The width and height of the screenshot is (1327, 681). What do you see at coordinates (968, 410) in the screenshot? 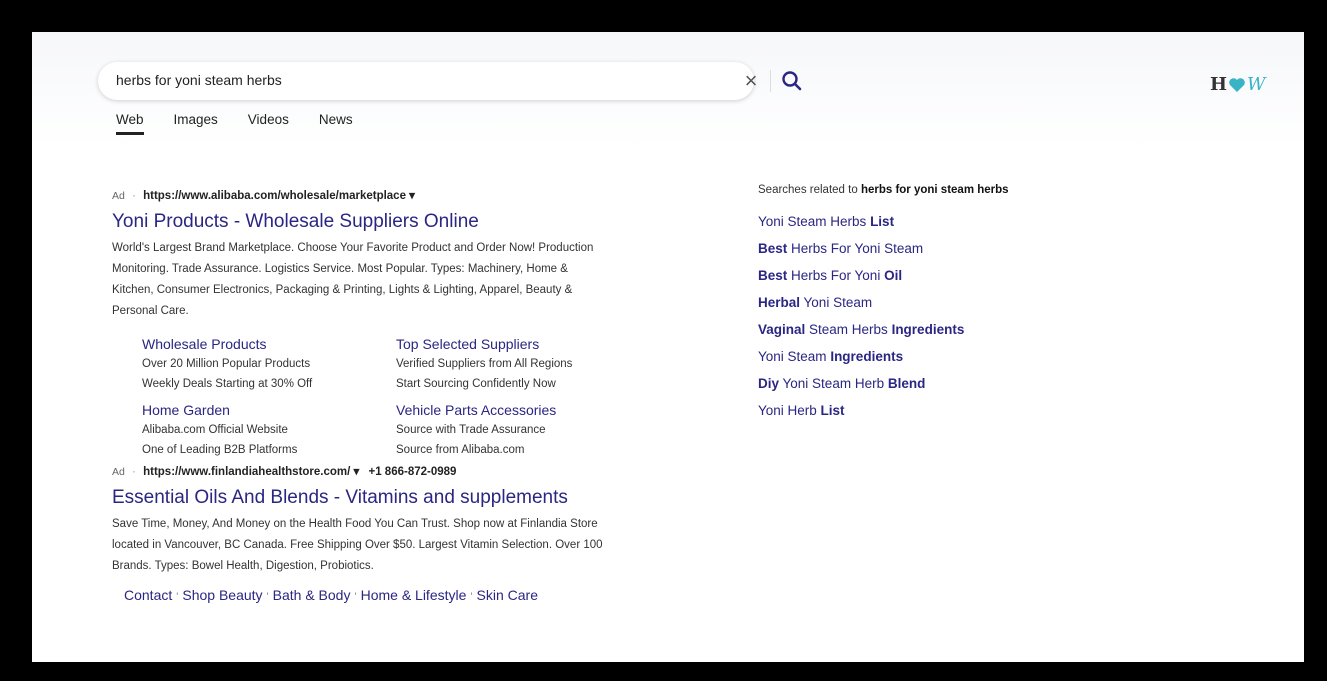
I see `related-item: Yoni Herb List` at bounding box center [968, 410].